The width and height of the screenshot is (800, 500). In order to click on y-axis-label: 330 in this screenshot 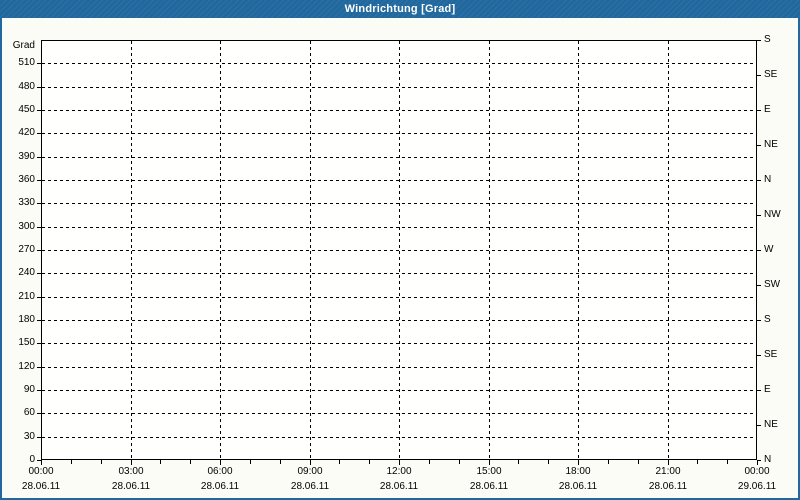, I will do `click(26, 202)`.